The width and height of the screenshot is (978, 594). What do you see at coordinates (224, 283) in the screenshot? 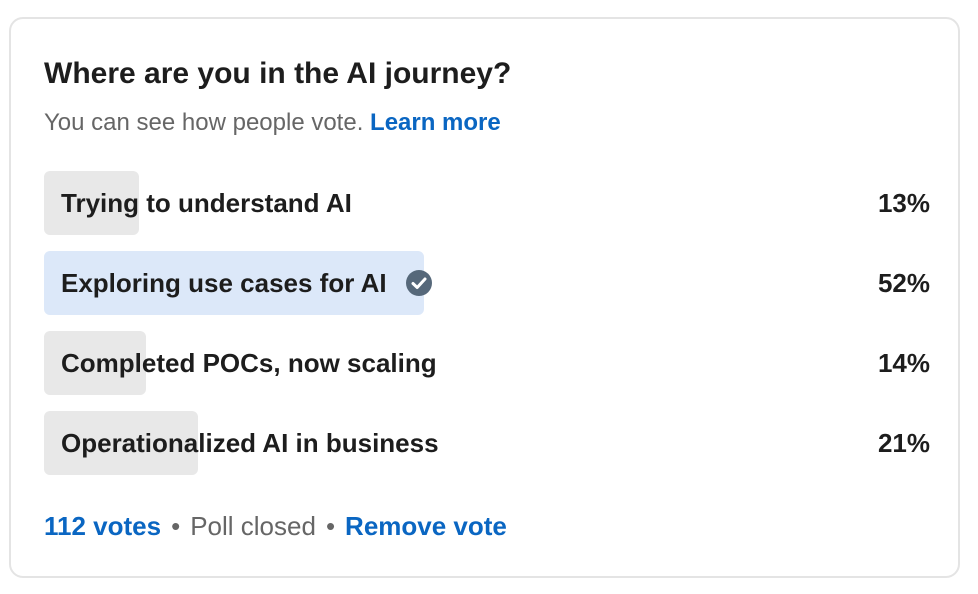
I see `poll-option-label: Exploring use cases for AI` at bounding box center [224, 283].